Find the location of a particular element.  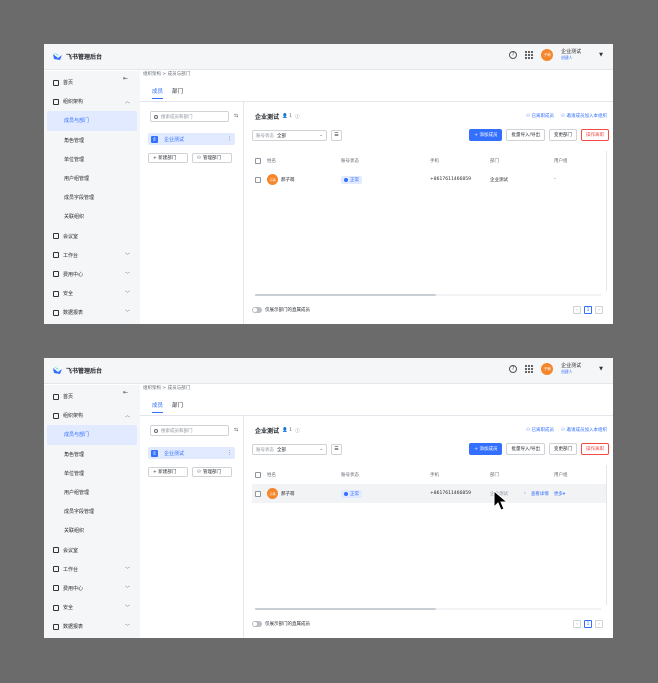

table-row: 子萌 郝子萌 正常 +8617611466859 企业测试 - is located at coordinates (429, 179).